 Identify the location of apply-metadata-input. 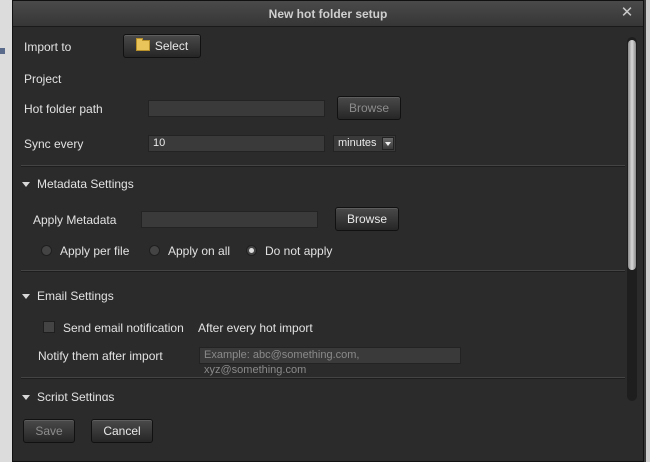
(229, 219).